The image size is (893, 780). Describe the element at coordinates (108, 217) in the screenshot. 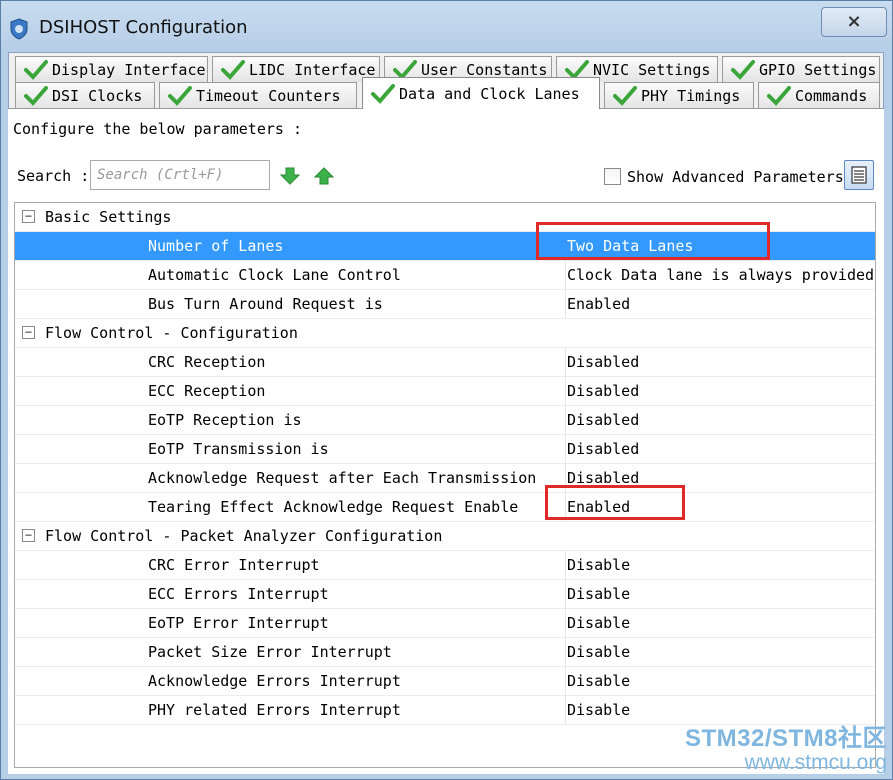

I see `section-title: Basic Settings` at that location.